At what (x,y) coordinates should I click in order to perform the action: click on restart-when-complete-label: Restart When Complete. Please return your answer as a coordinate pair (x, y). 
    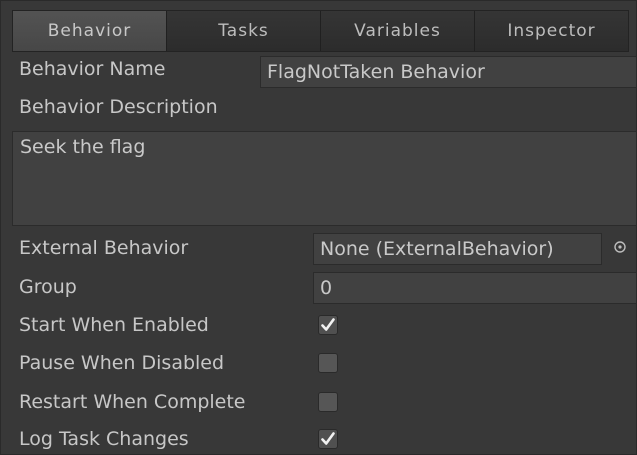
    Looking at the image, I should click on (132, 402).